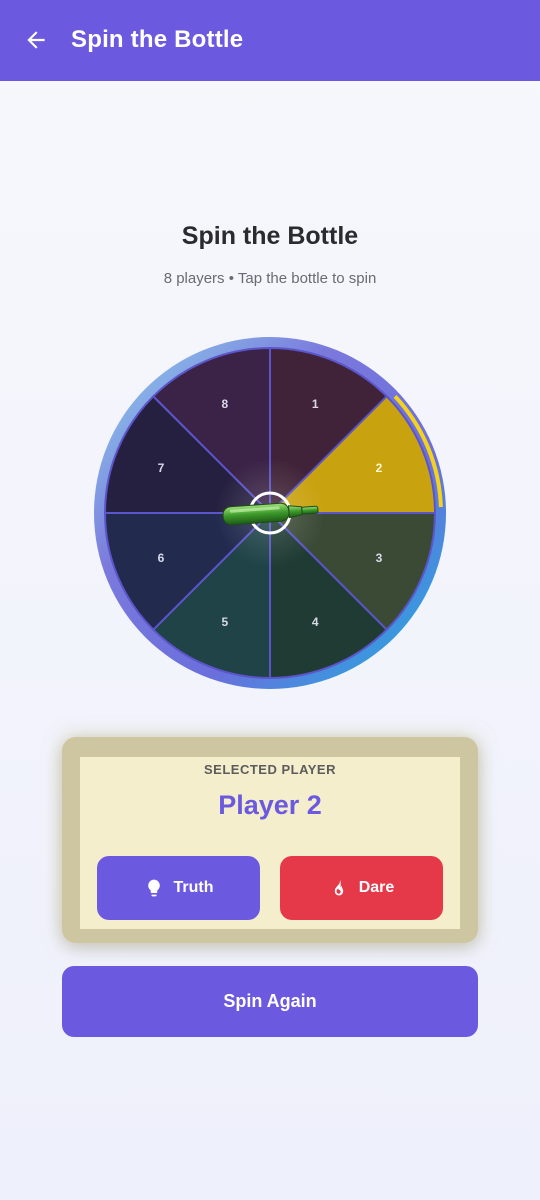 The image size is (540, 1200). What do you see at coordinates (224, 622) in the screenshot?
I see `wheel-label-5: 5` at bounding box center [224, 622].